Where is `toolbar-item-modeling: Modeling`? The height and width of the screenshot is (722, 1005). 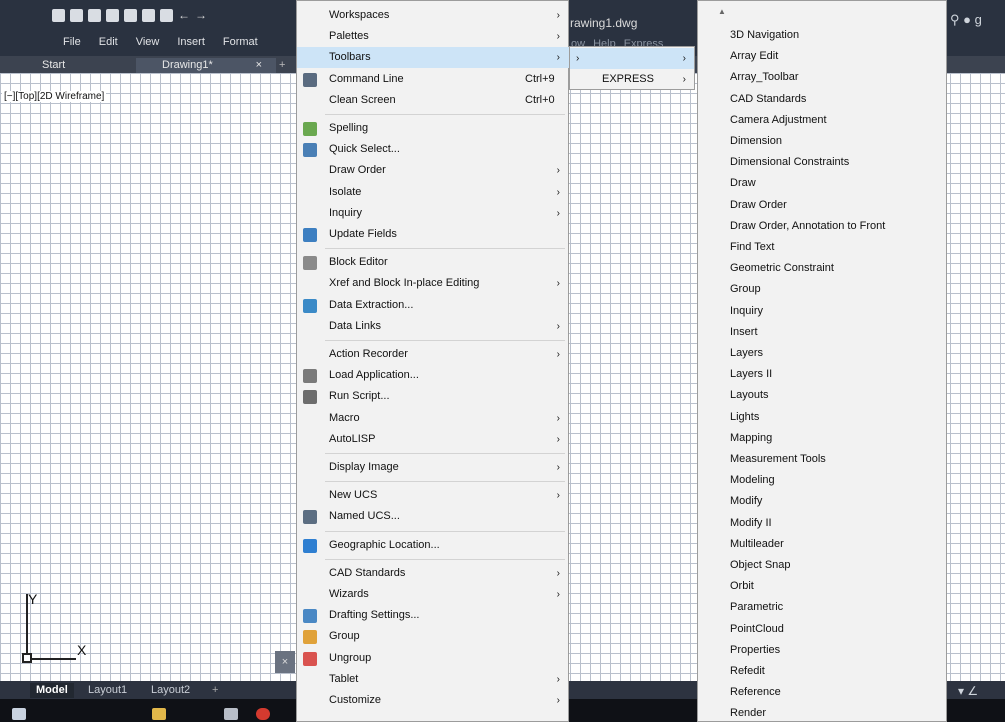
toolbar-item-modeling: Modeling is located at coordinates (822, 480).